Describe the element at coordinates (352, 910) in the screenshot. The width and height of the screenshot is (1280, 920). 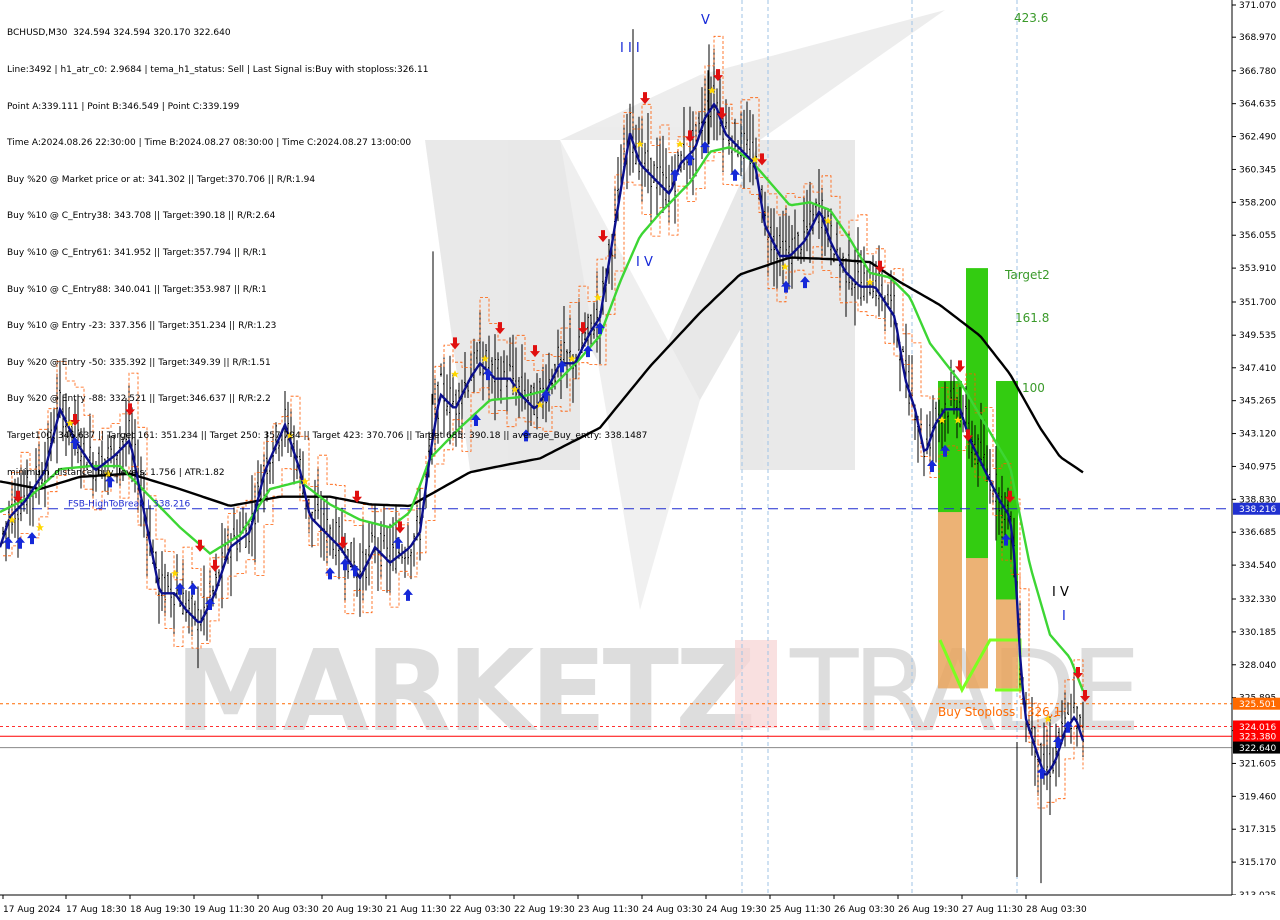
I see `x-tick-label: 20 Aug 19:30` at that location.